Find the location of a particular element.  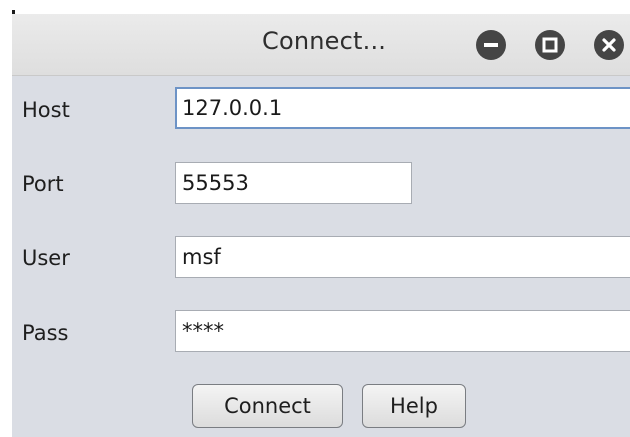

host-label: Host is located at coordinates (46, 110).